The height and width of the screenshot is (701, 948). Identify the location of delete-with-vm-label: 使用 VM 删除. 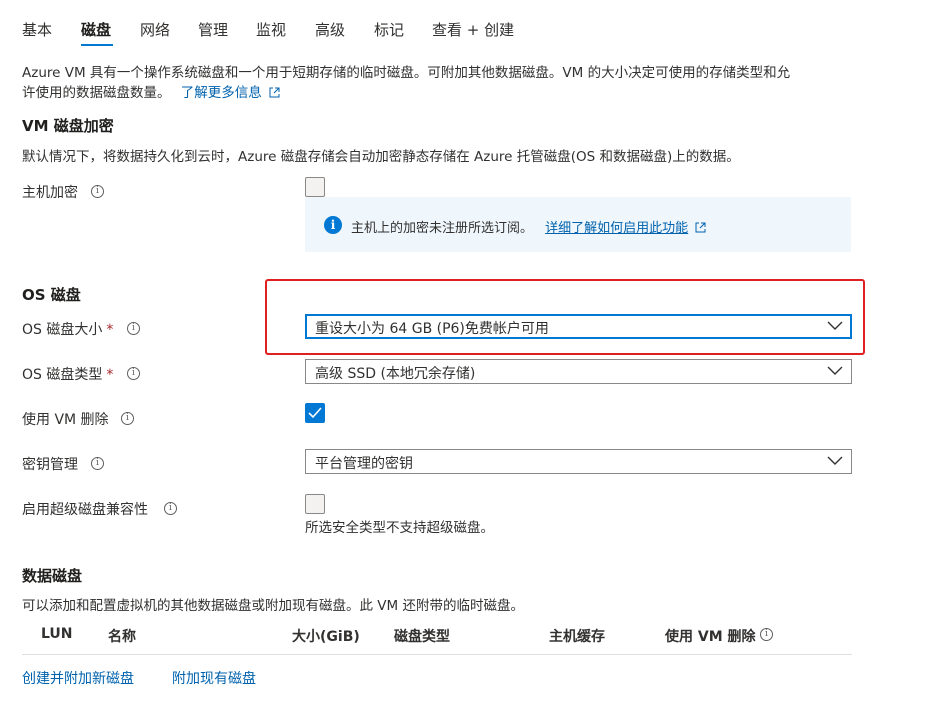
(65, 420).